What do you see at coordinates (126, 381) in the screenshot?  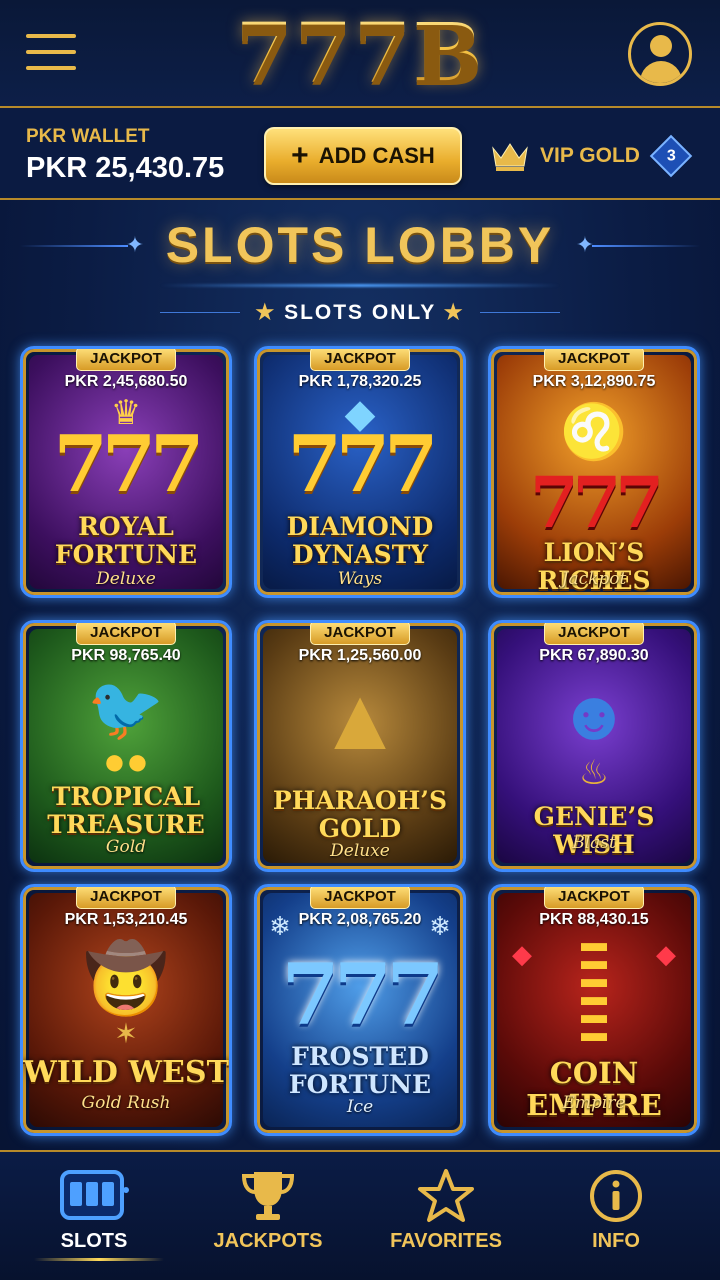 I see `jackpot-amount: PKR 2,45,680.50` at bounding box center [126, 381].